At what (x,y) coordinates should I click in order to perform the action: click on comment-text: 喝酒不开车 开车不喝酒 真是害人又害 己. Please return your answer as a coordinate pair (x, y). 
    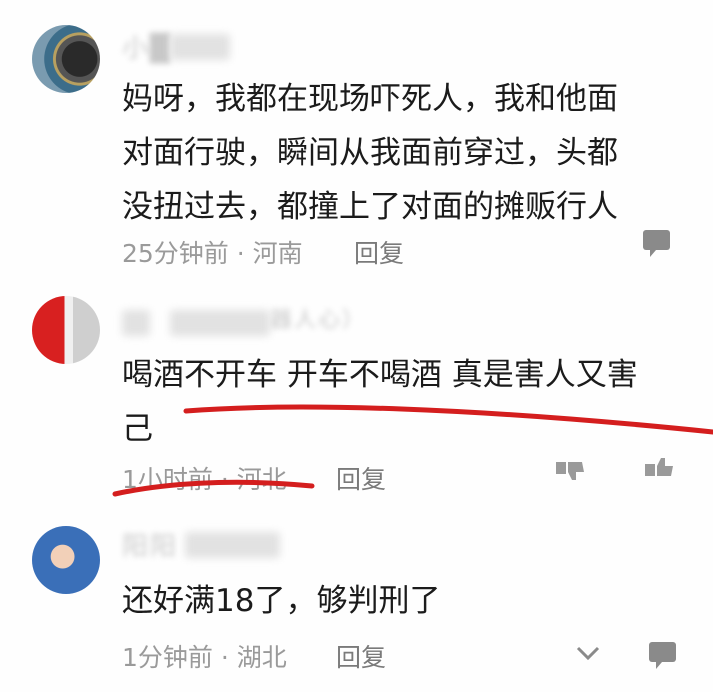
    Looking at the image, I should click on (380, 402).